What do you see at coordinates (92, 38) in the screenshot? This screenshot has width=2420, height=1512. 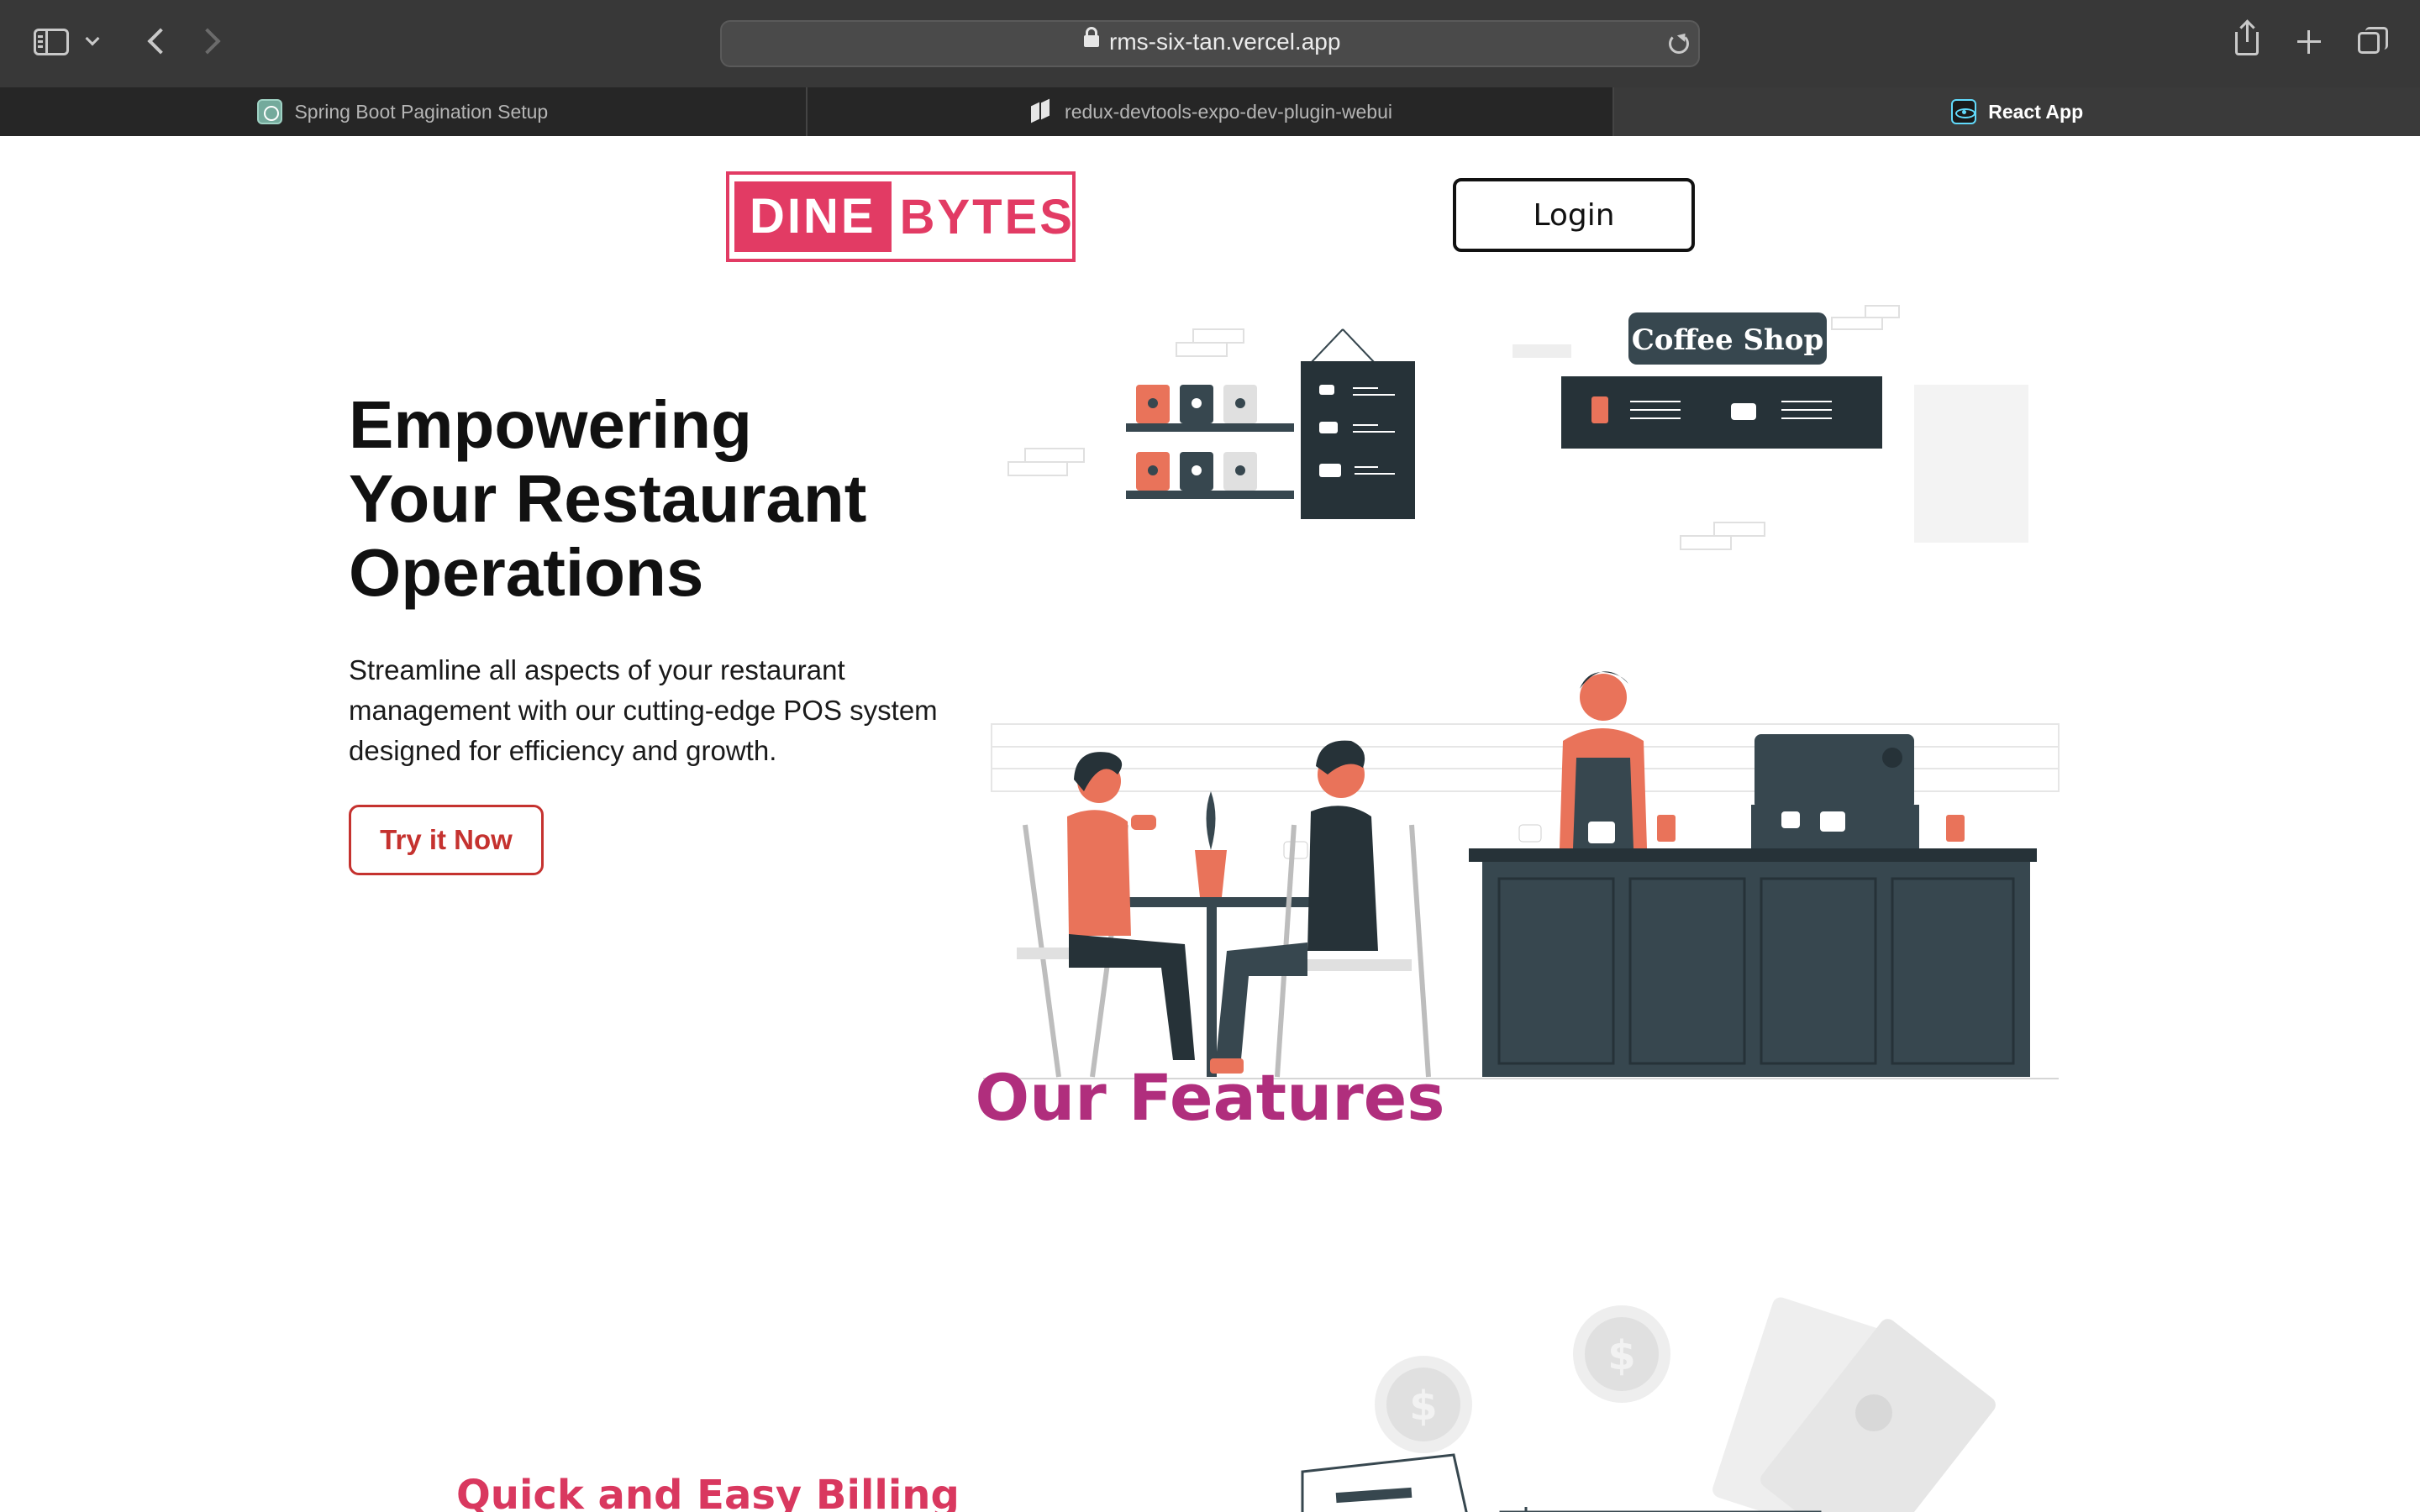 I see `chevron-down-icon` at bounding box center [92, 38].